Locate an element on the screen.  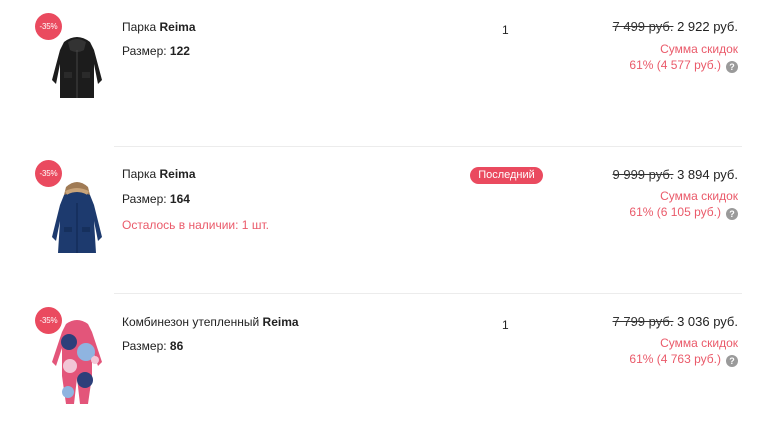
discount-value: 61% (4 763 руб.)? is located at coordinates (683, 359).